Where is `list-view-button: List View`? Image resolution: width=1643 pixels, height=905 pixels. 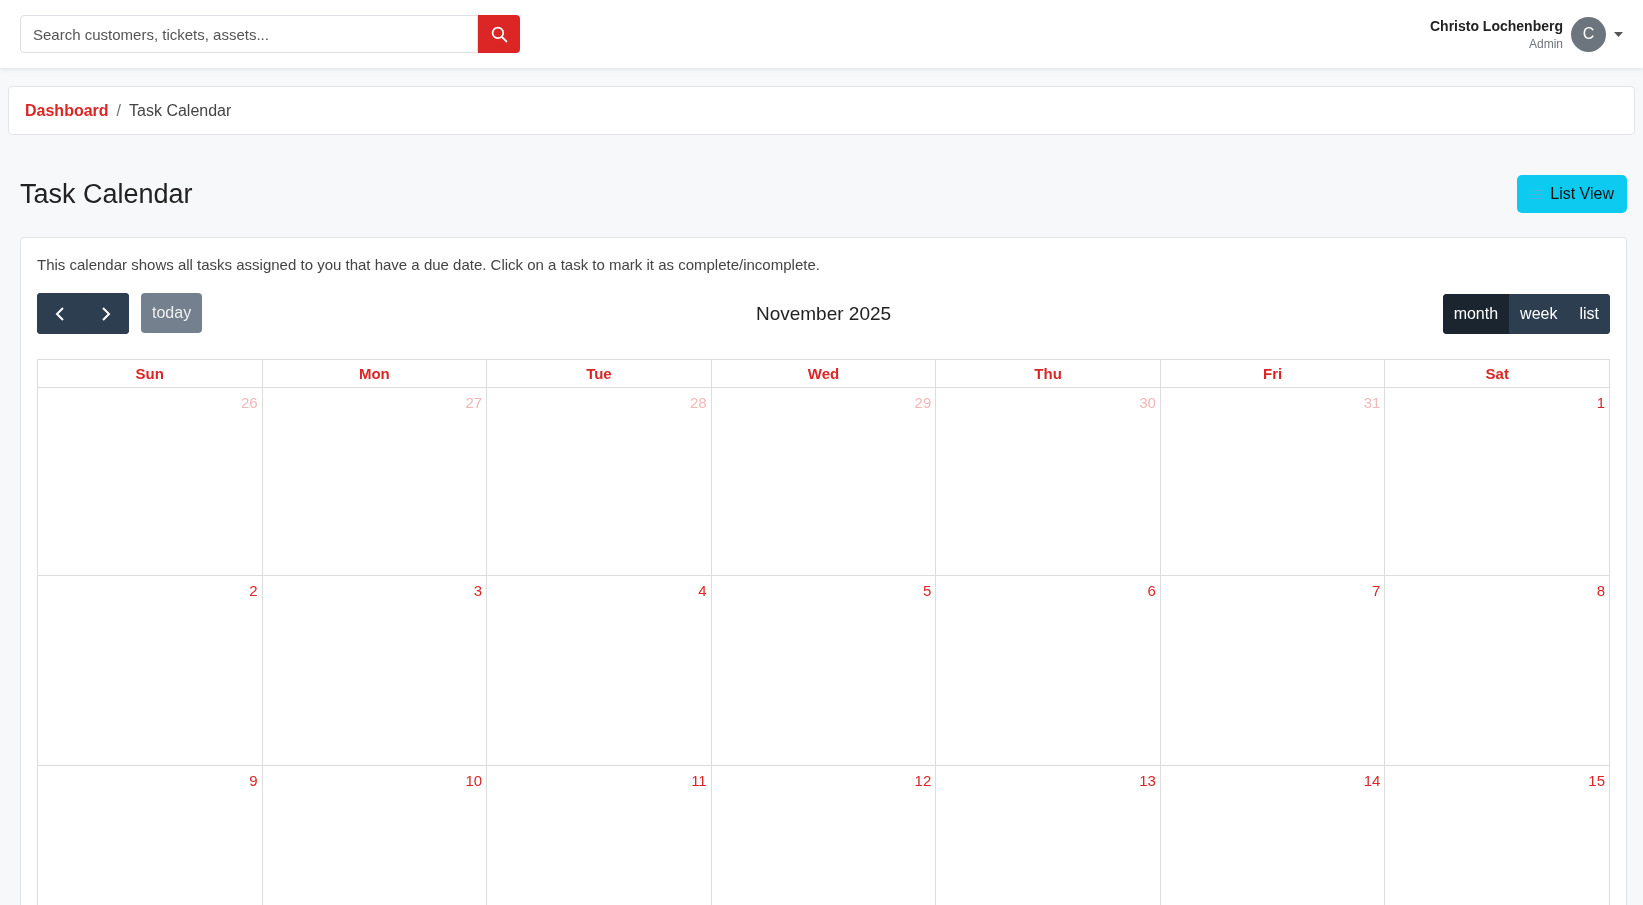 list-view-button: List View is located at coordinates (1572, 194).